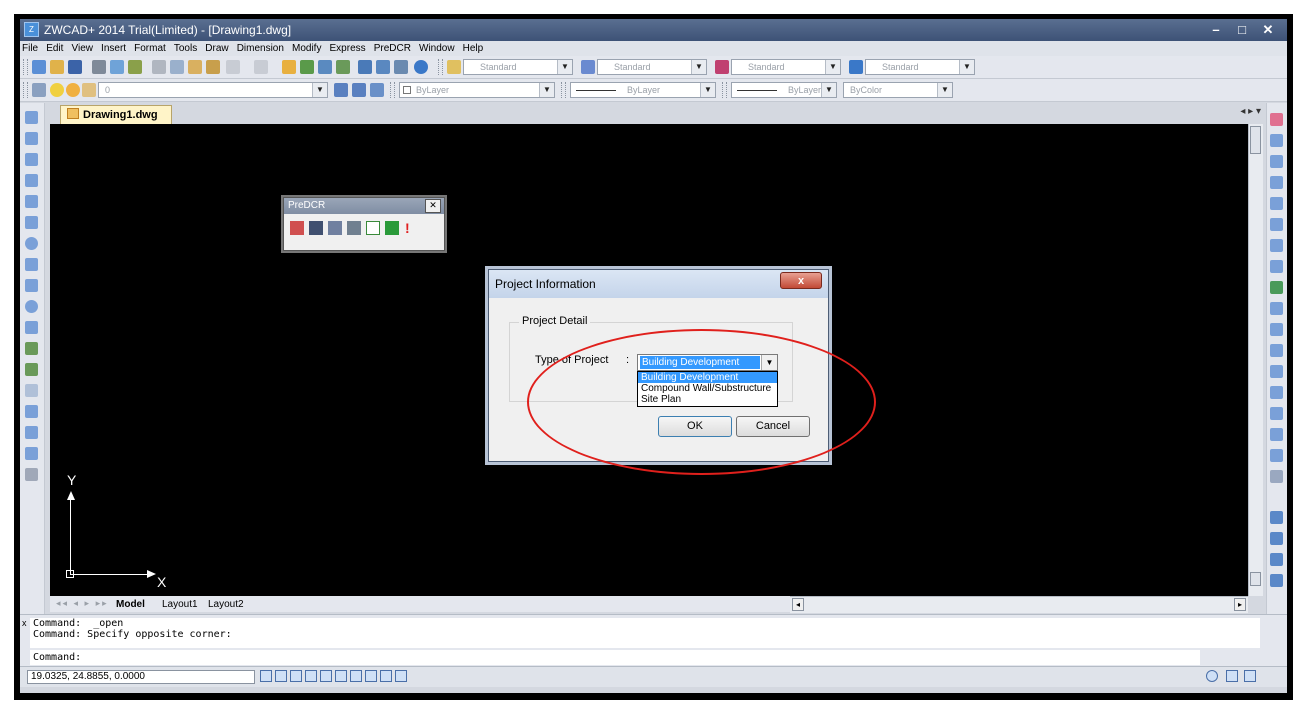  What do you see at coordinates (31, 285) in the screenshot?
I see `spline-icon` at bounding box center [31, 285].